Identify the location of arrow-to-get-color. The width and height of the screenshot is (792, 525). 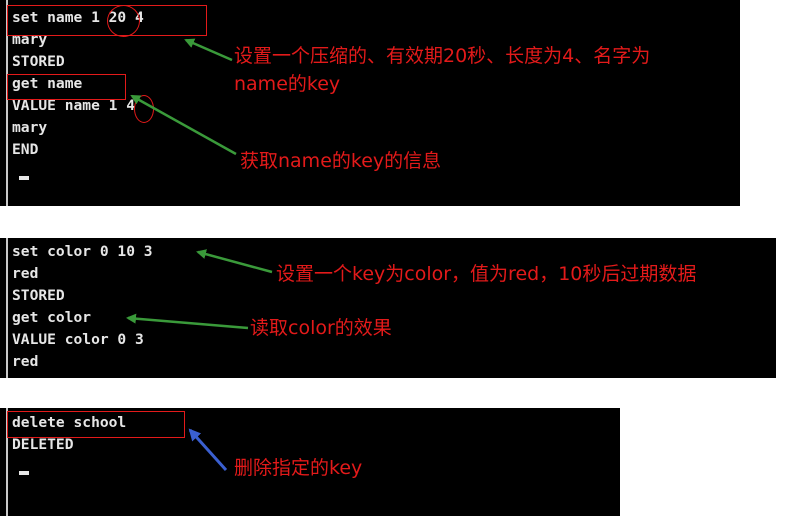
(187, 321).